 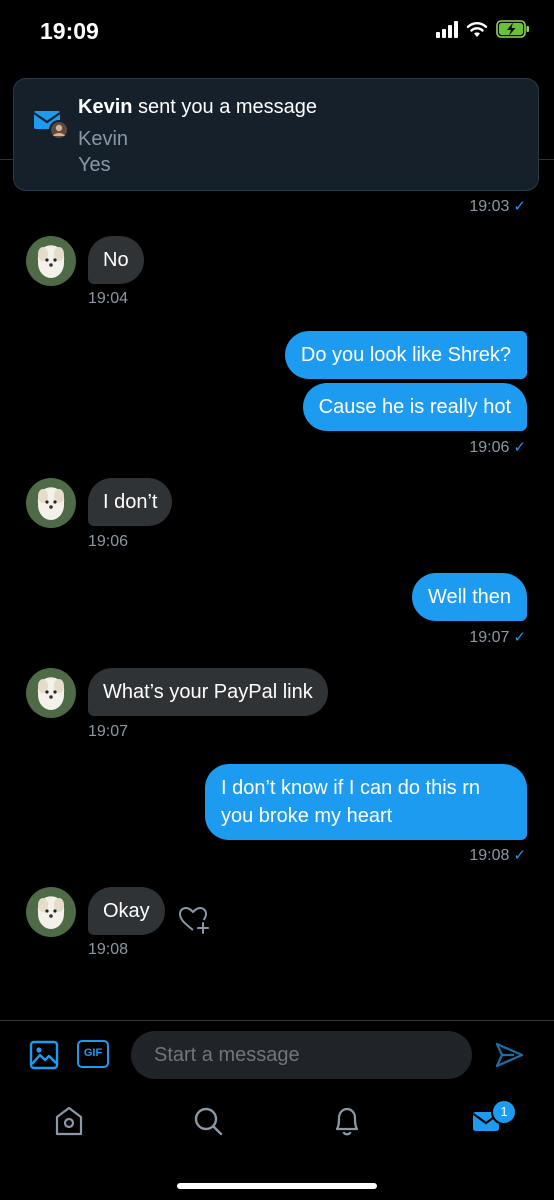 What do you see at coordinates (276, 134) in the screenshot?
I see `push-notification-banner: Kevin sent you a message Kevin Yes` at bounding box center [276, 134].